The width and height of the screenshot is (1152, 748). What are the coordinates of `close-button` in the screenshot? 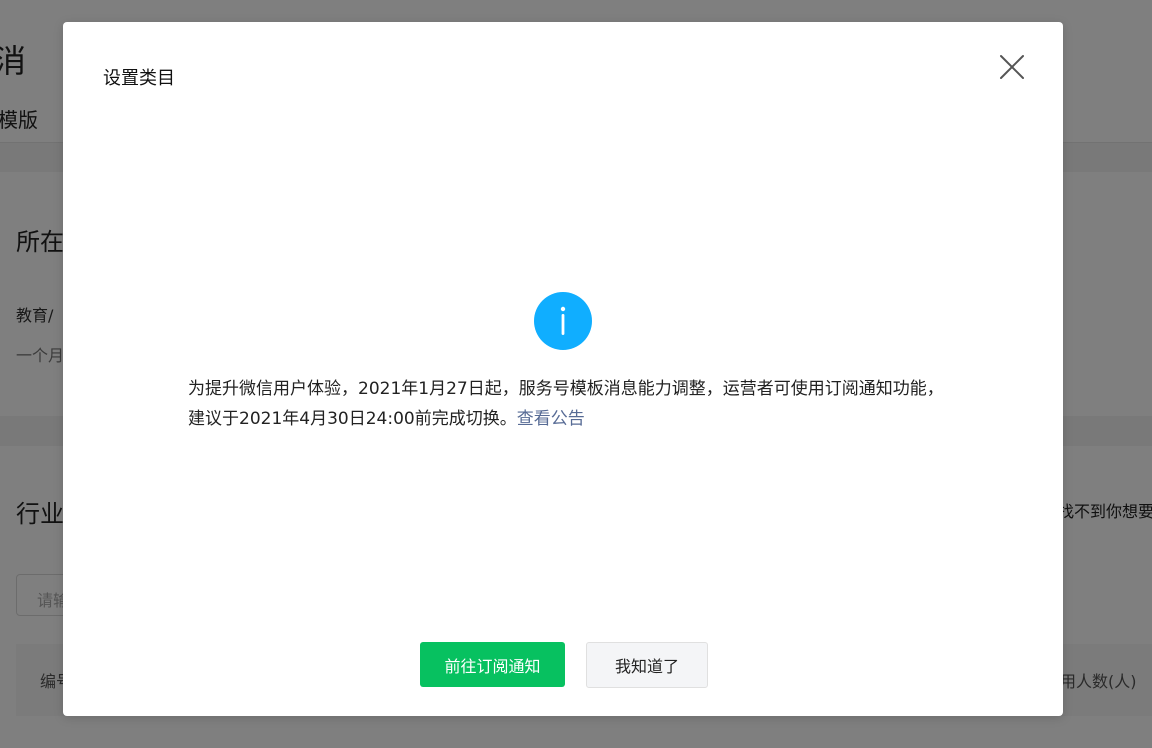 It's located at (1012, 67).